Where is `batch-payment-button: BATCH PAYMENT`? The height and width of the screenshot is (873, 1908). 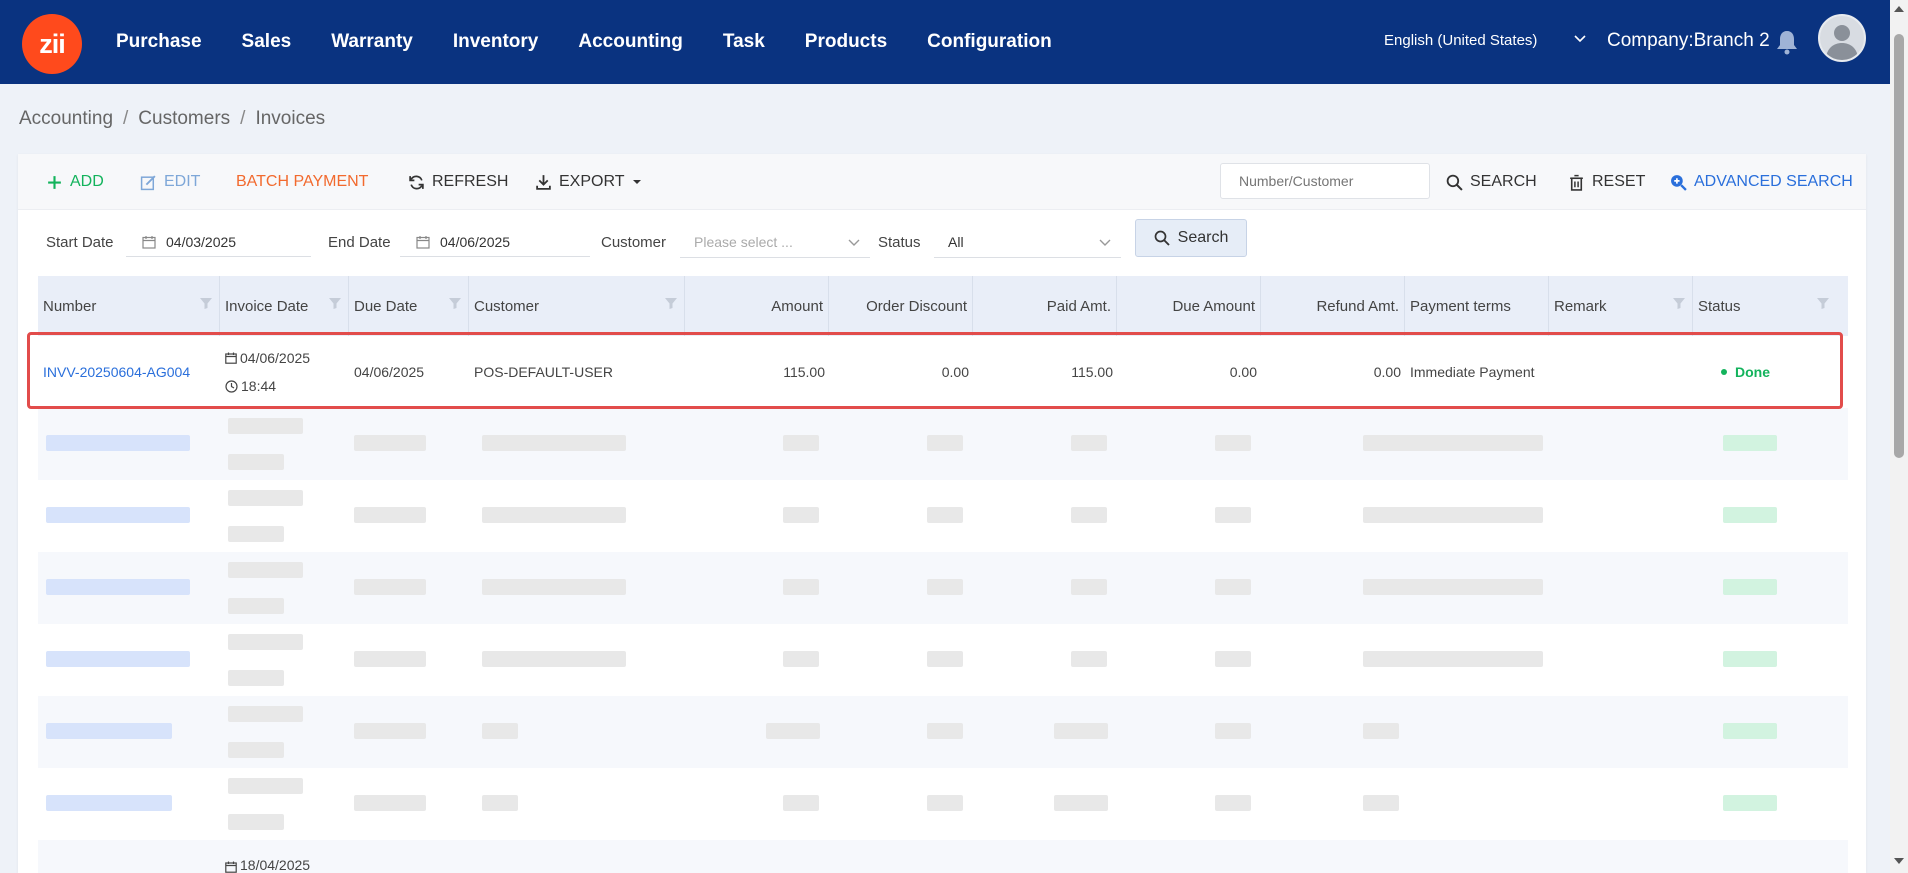
batch-payment-button: BATCH PAYMENT is located at coordinates (302, 182).